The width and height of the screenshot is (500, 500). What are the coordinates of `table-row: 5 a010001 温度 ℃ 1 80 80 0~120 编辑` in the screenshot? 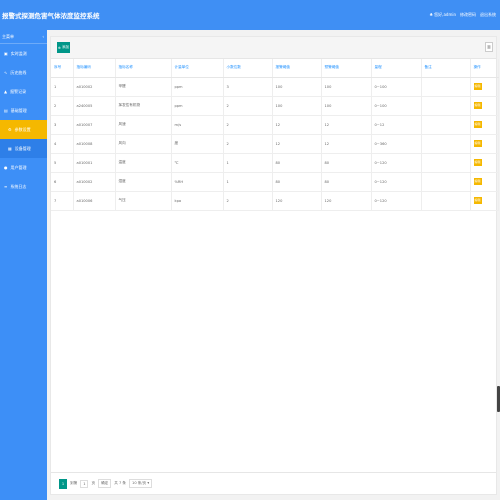 It's located at (275, 163).